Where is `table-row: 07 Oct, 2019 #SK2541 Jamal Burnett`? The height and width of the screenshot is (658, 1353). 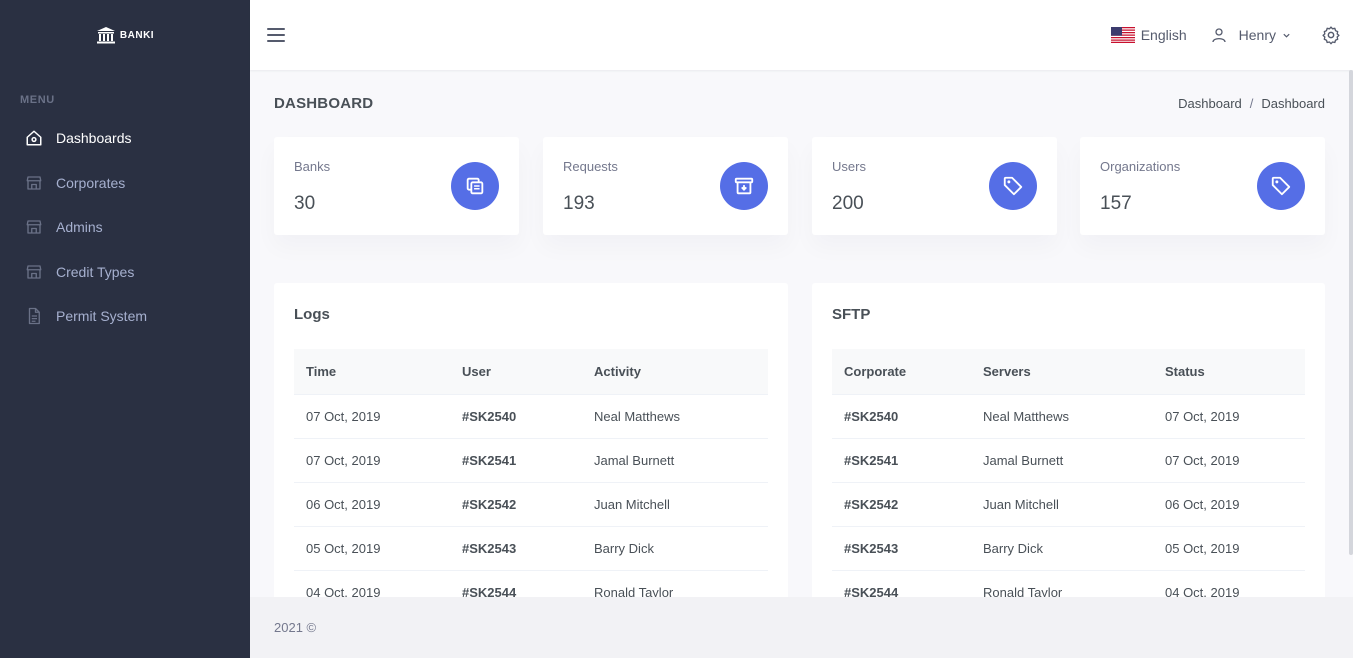 table-row: 07 Oct, 2019 #SK2541 Jamal Burnett is located at coordinates (531, 460).